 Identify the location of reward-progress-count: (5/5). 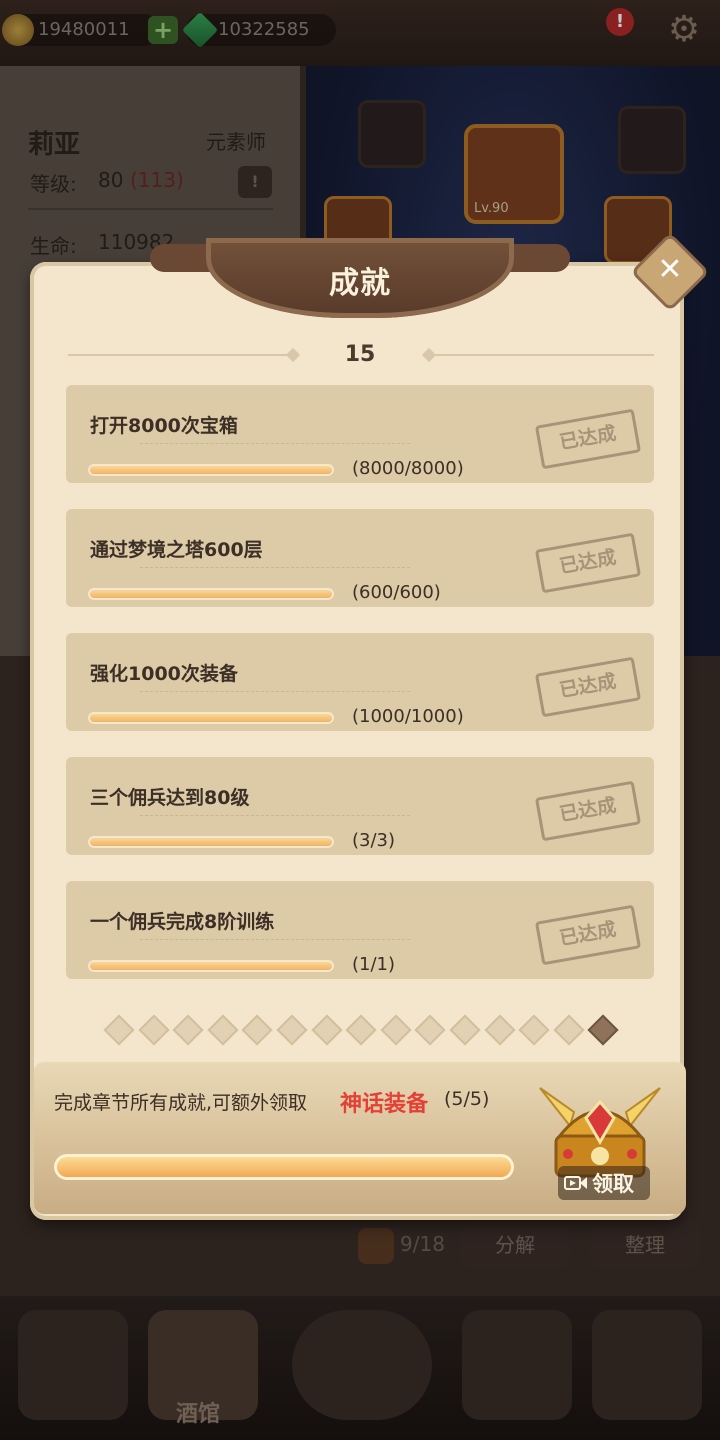
(467, 1099).